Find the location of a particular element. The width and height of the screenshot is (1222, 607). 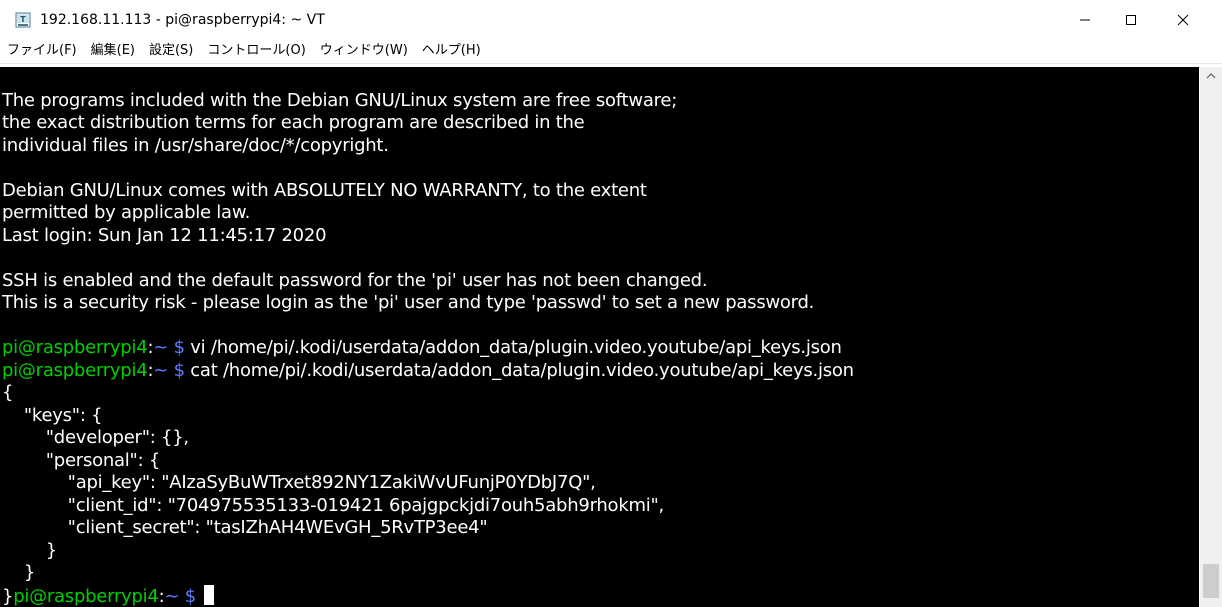

maximize-icon is located at coordinates (1131, 20).